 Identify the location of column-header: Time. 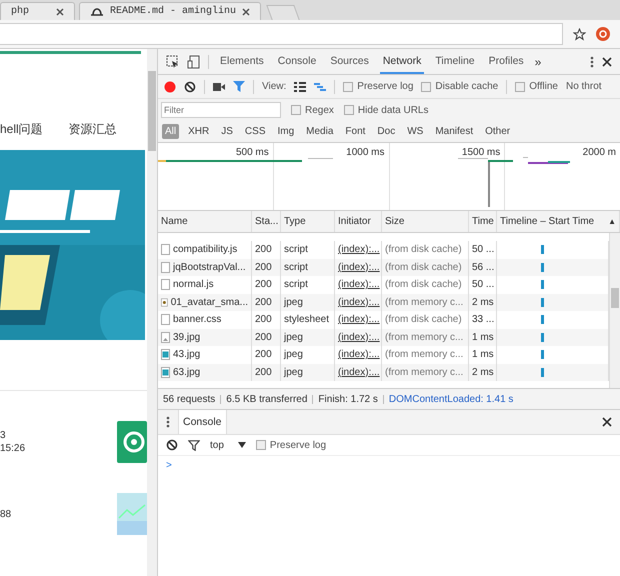
(483, 221).